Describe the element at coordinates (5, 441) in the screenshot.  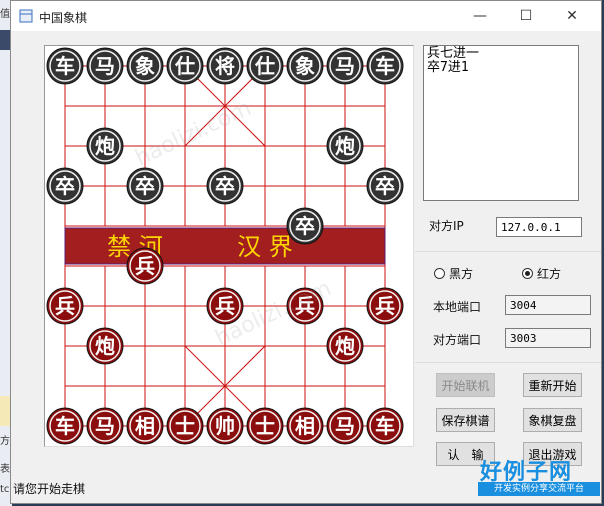
I see `background-text: 方` at that location.